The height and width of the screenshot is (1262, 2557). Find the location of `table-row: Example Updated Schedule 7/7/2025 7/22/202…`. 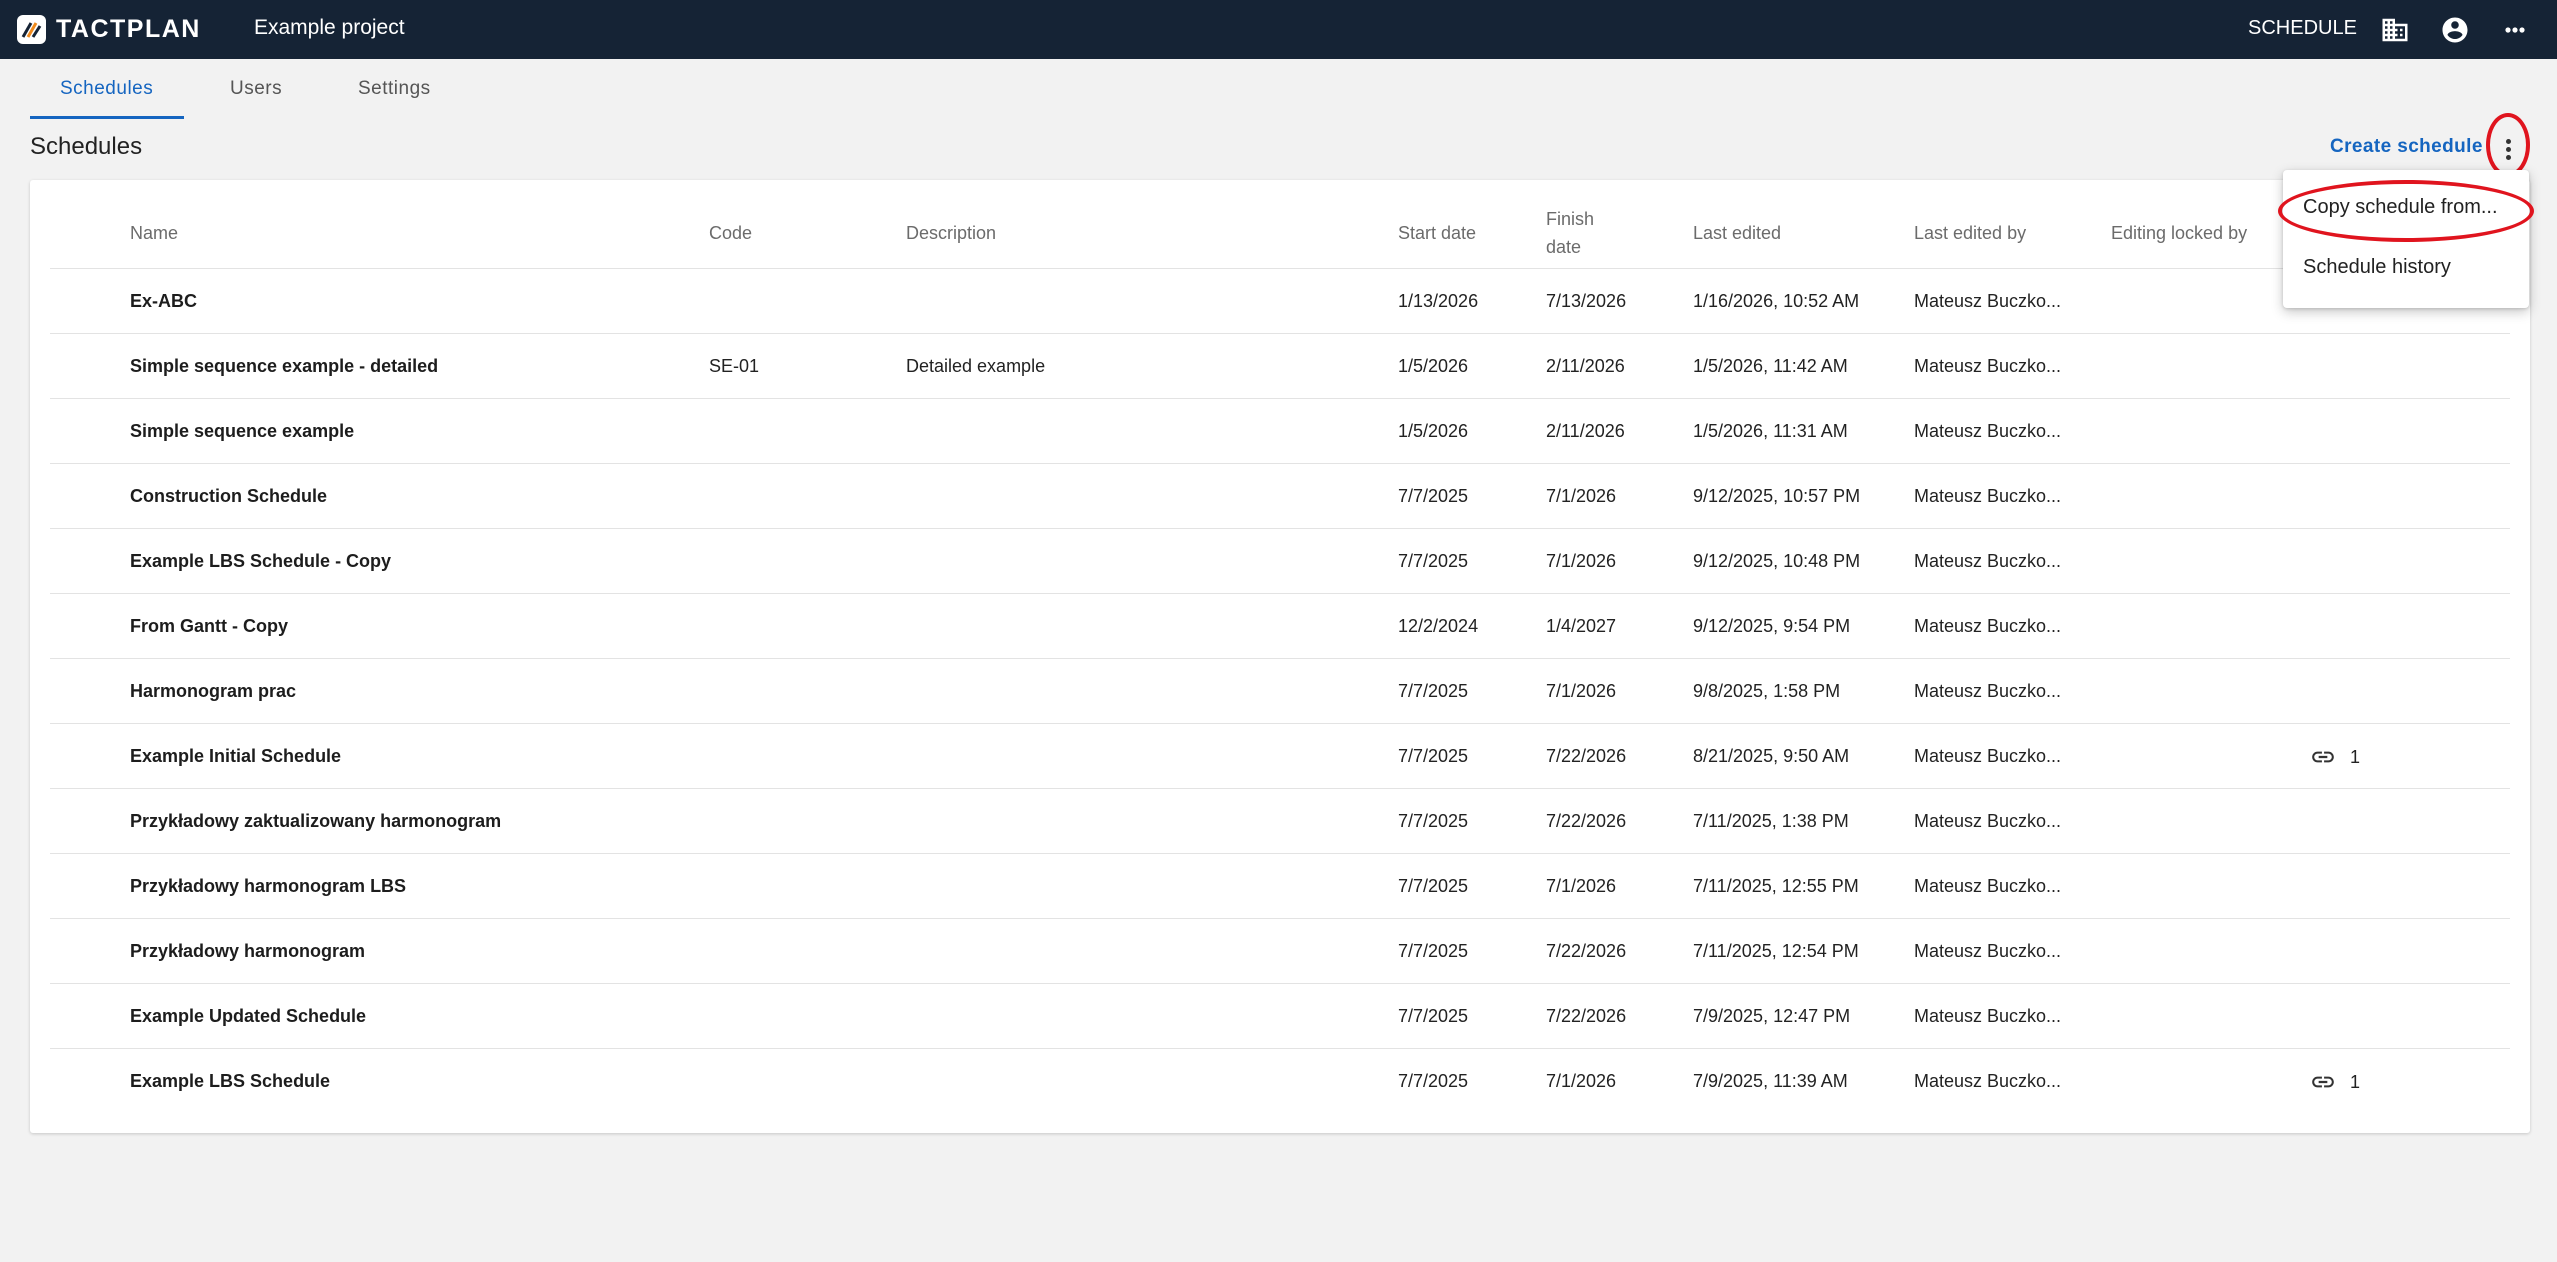

table-row: Example Updated Schedule 7/7/2025 7/22/202… is located at coordinates (1280, 1016).